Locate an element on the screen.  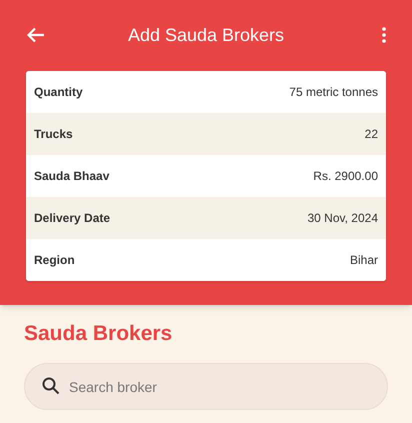
detail-value: 22 is located at coordinates (371, 134).